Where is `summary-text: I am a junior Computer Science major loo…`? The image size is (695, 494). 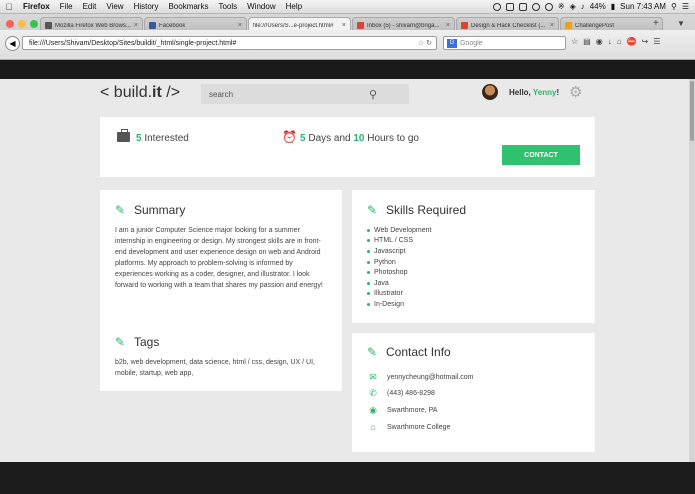 summary-text: I am a junior Computer Science major loo… is located at coordinates (219, 258).